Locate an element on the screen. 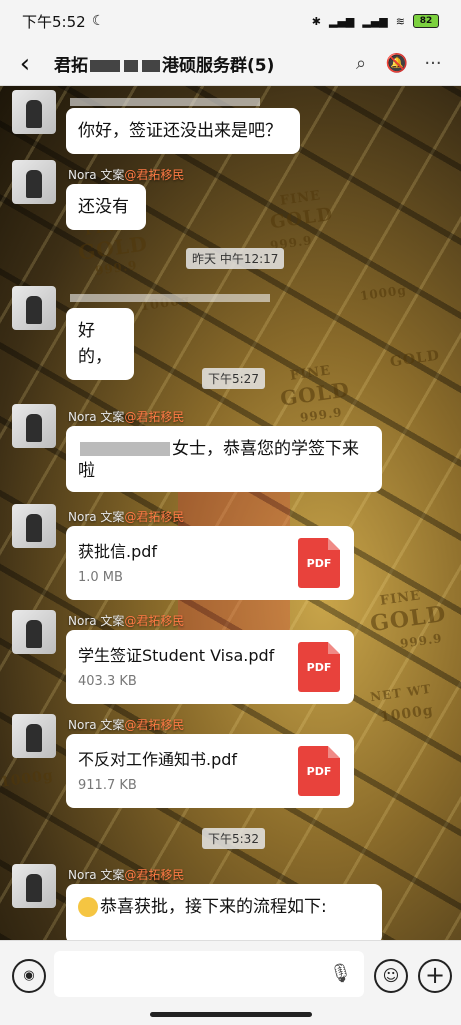 This screenshot has height=1025, width=461. message-text: 女士，恭喜您的学签下来 is located at coordinates (265, 449).